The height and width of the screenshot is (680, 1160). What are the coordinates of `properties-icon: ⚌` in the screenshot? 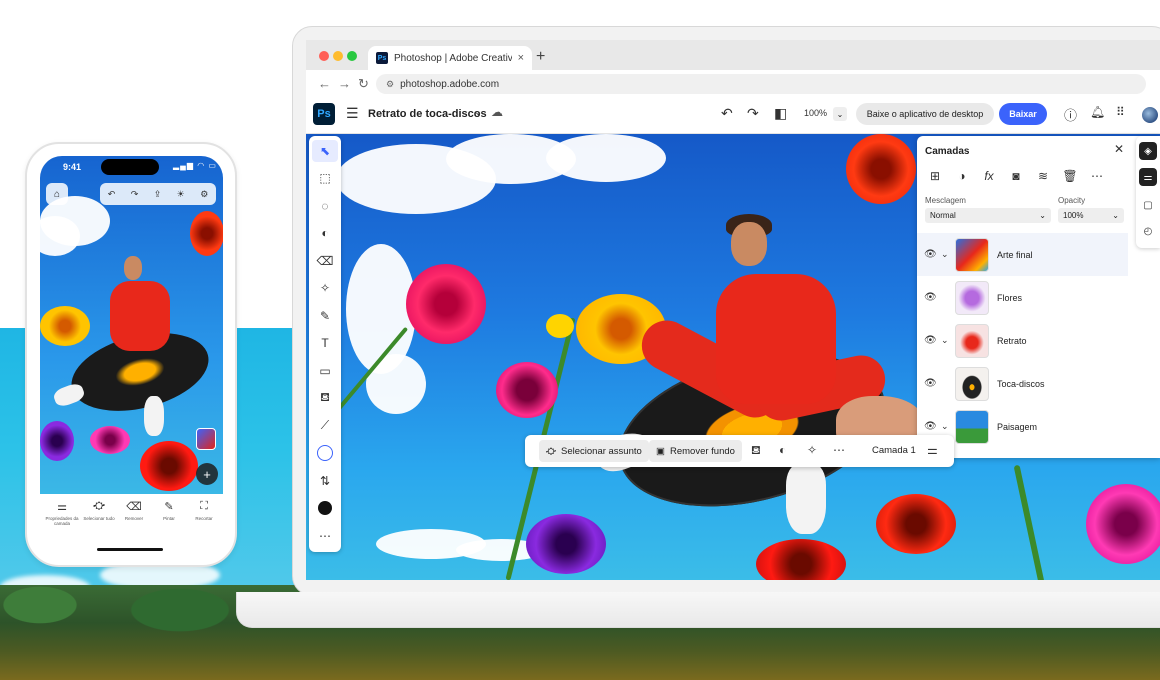 It's located at (1148, 177).